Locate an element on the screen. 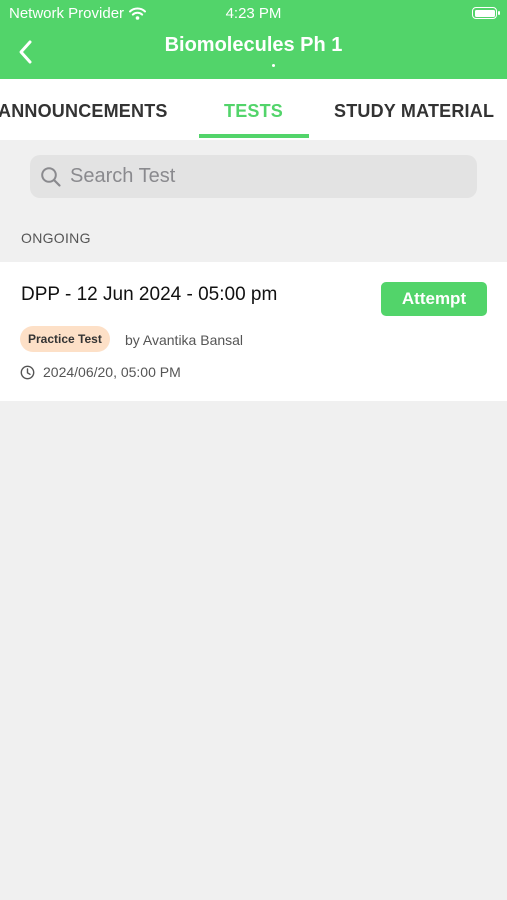 The image size is (507, 900). page-title: Biomolecules Ph 1 is located at coordinates (253, 45).